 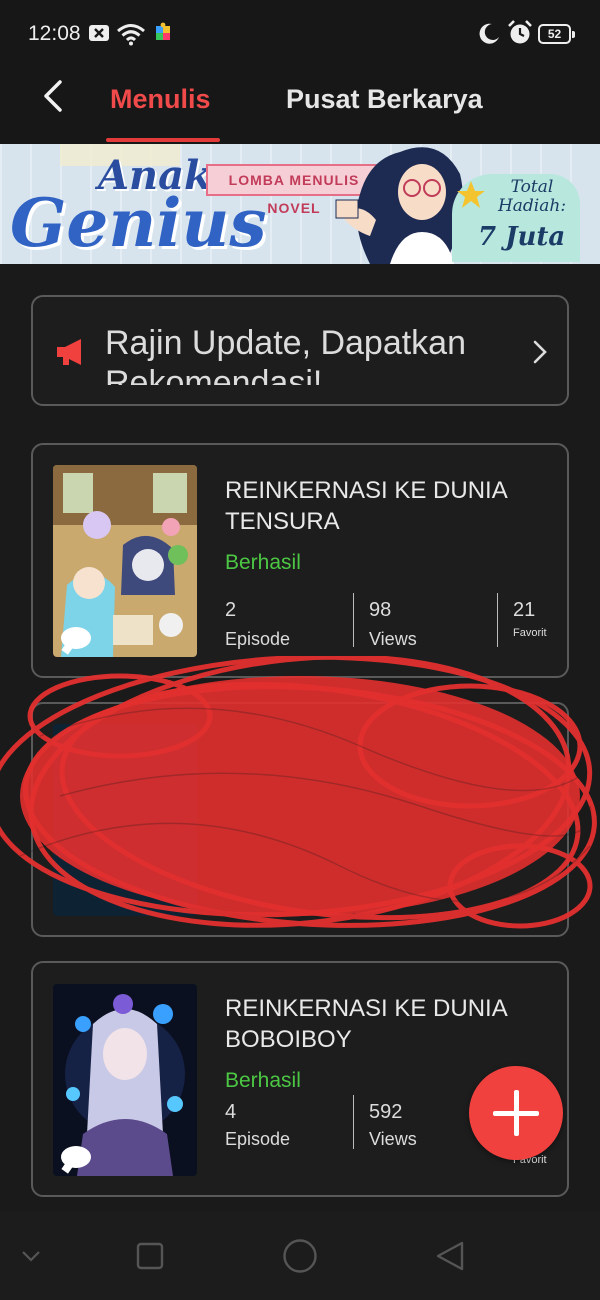 I want to click on system-nav-bar, so click(x=300, y=1256).